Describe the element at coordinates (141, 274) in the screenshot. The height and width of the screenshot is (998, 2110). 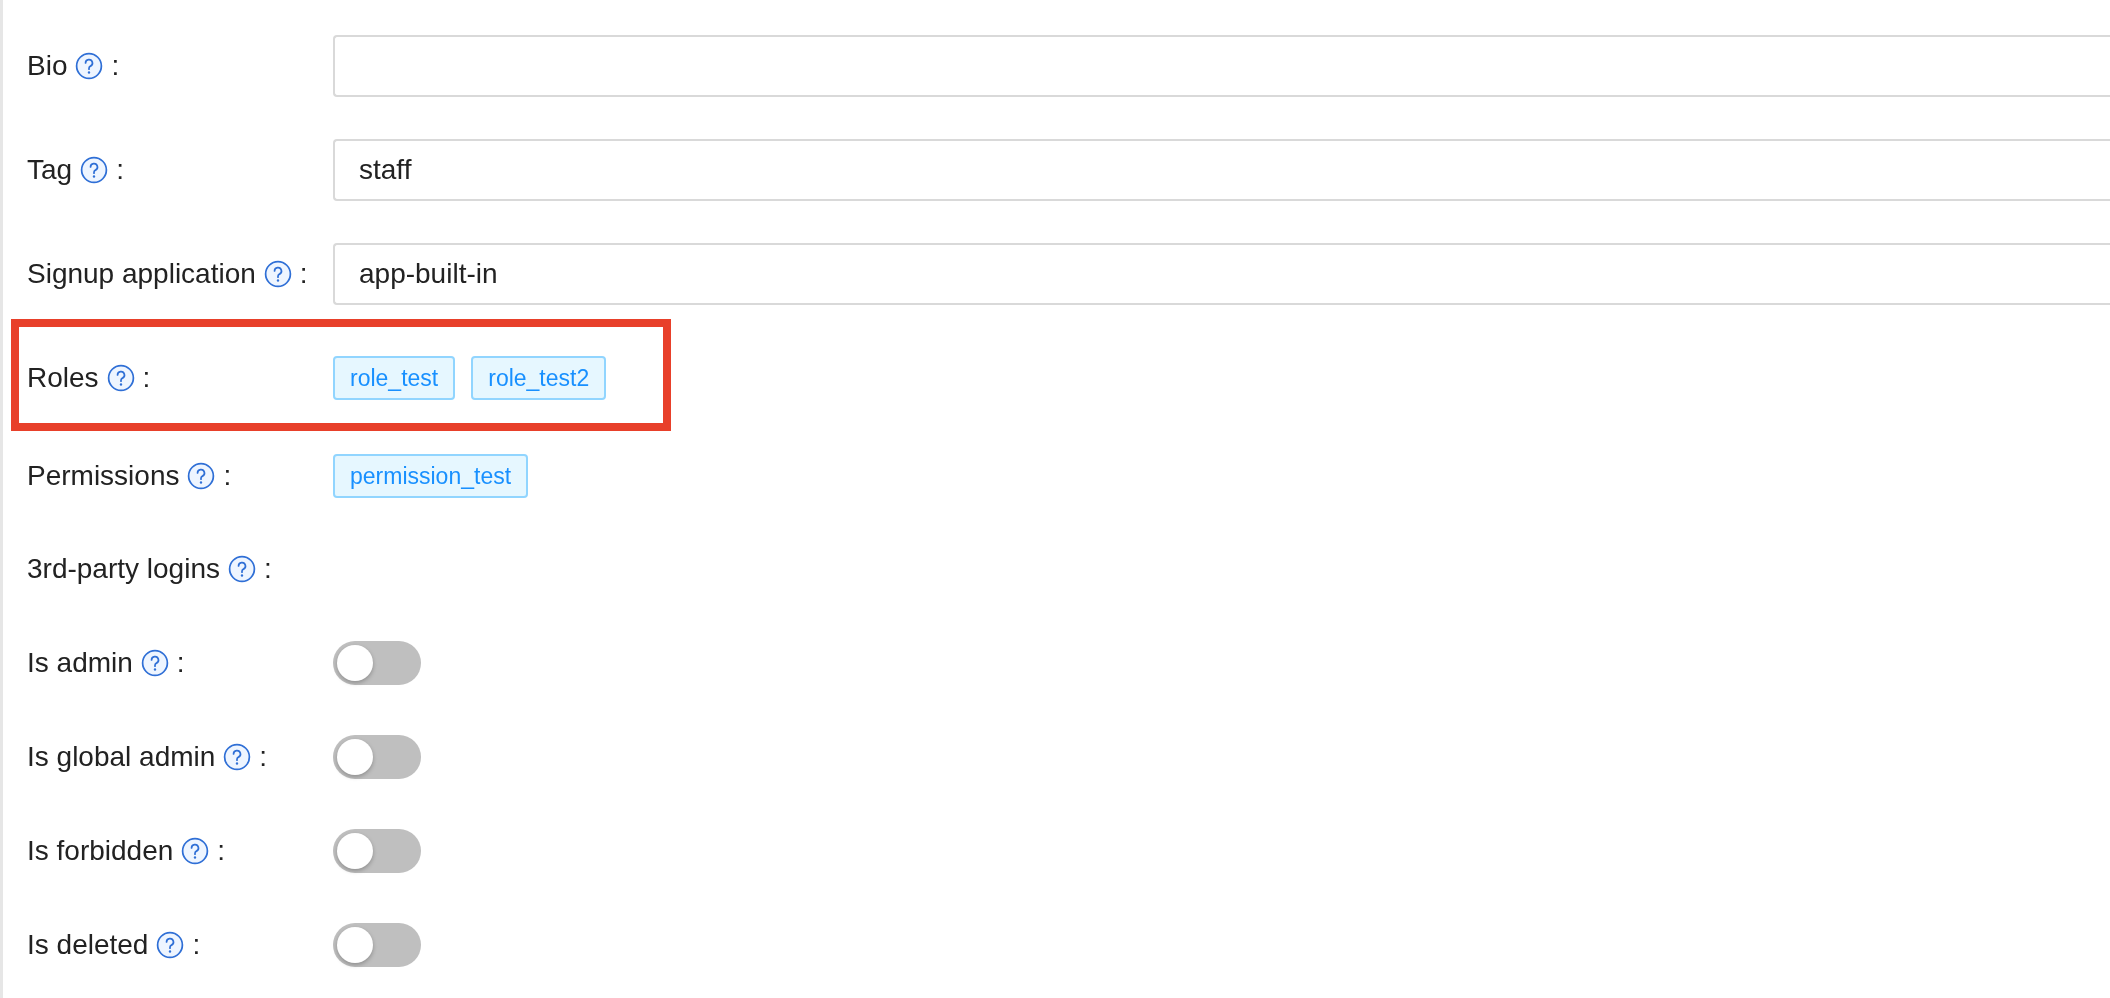
I see `field-label: Signup application` at that location.